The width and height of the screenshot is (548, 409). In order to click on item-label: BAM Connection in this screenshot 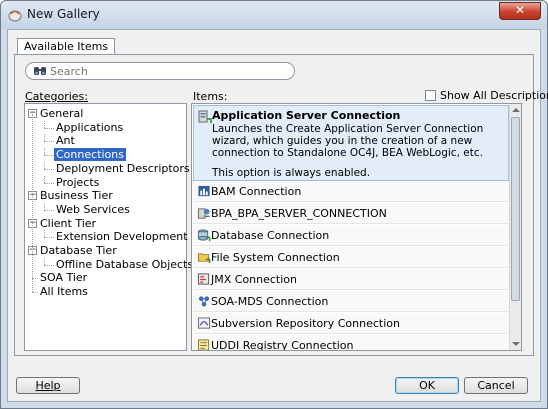, I will do `click(256, 191)`.